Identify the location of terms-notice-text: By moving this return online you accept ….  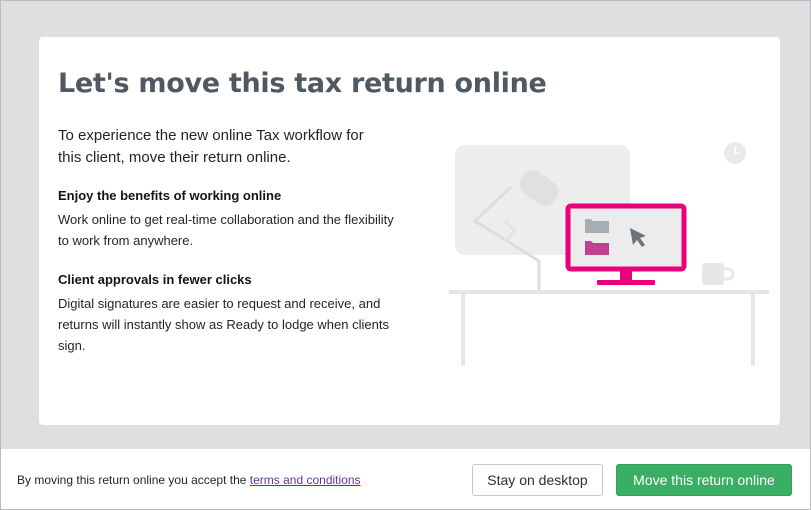
(133, 480).